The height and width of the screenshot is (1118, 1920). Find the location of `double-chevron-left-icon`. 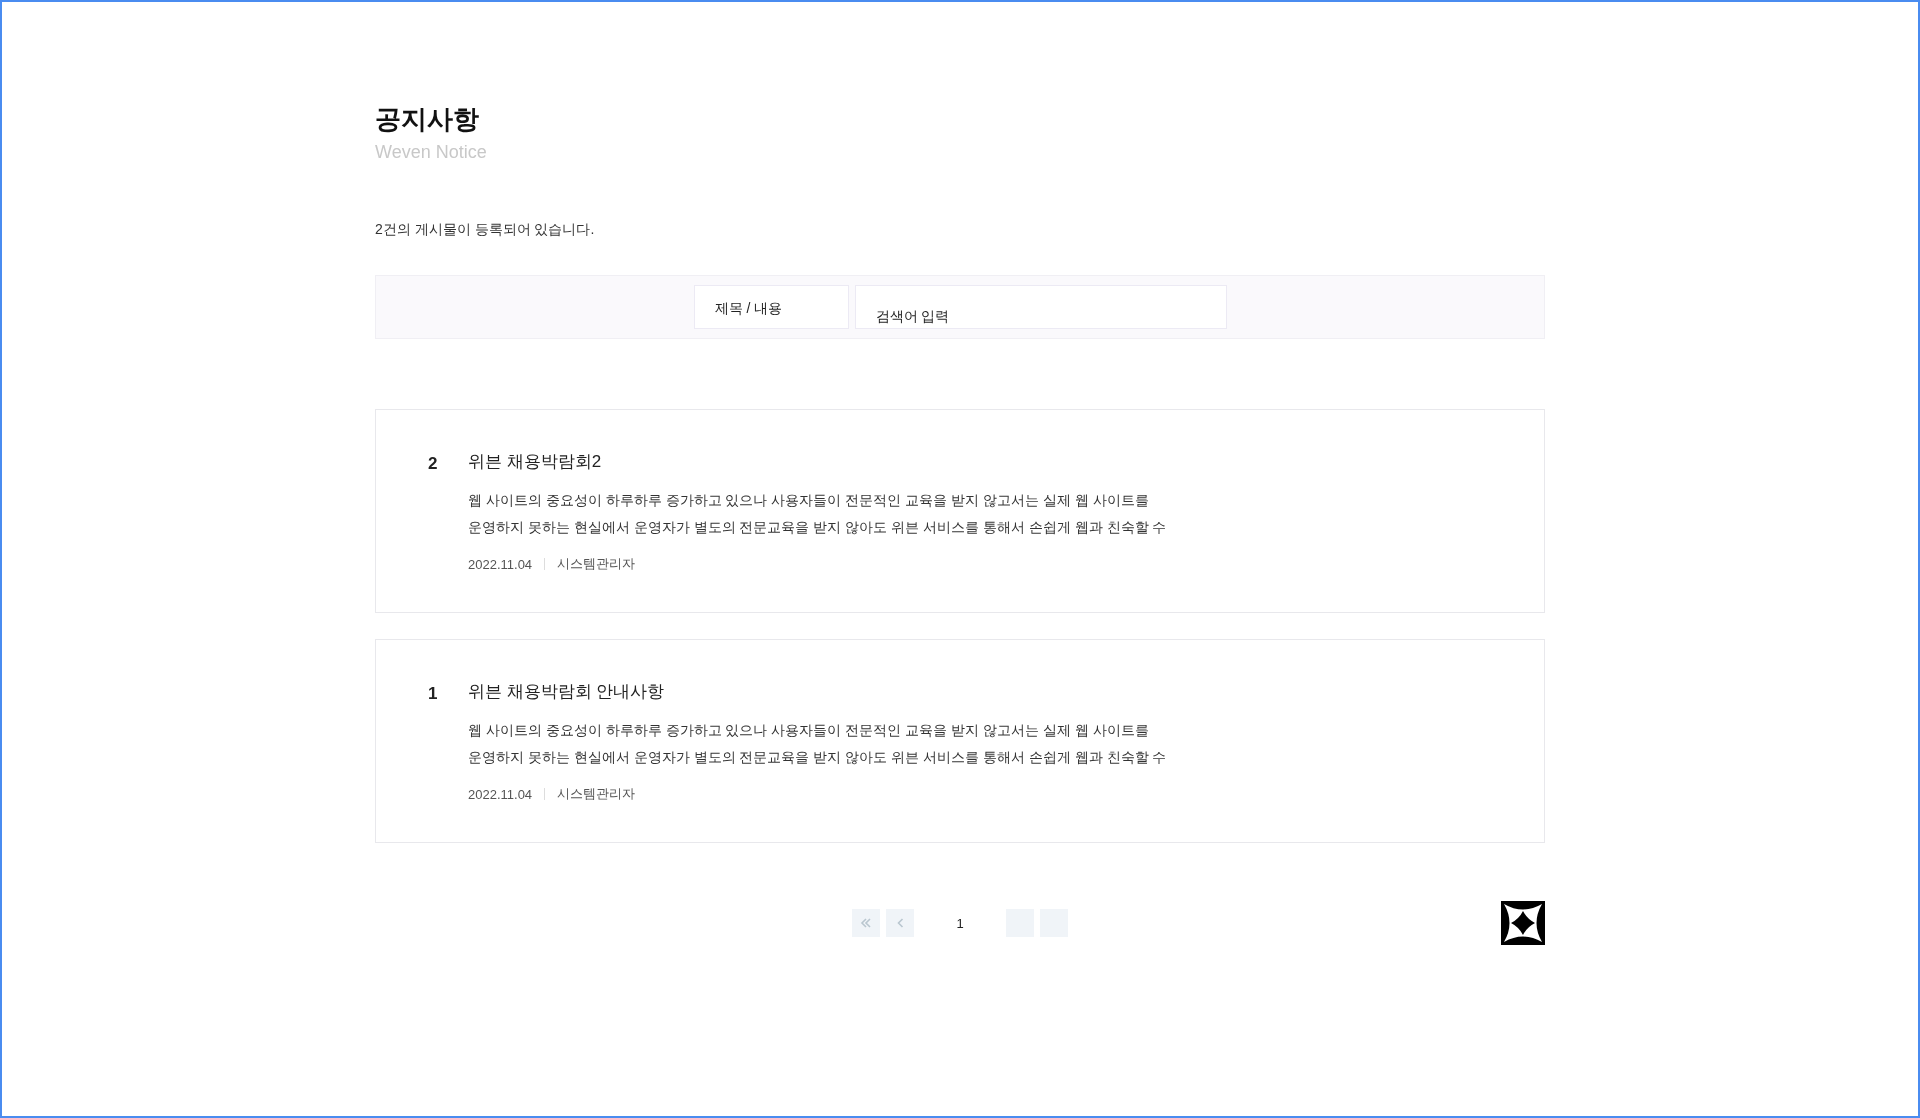

double-chevron-left-icon is located at coordinates (866, 923).